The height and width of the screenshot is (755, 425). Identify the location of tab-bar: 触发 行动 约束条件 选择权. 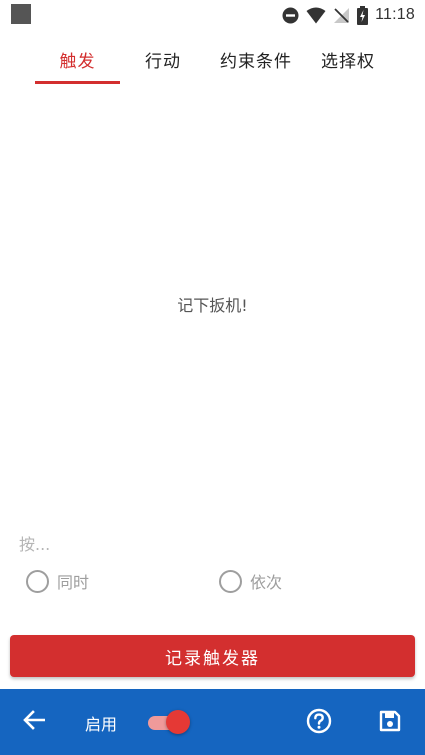
(212, 61).